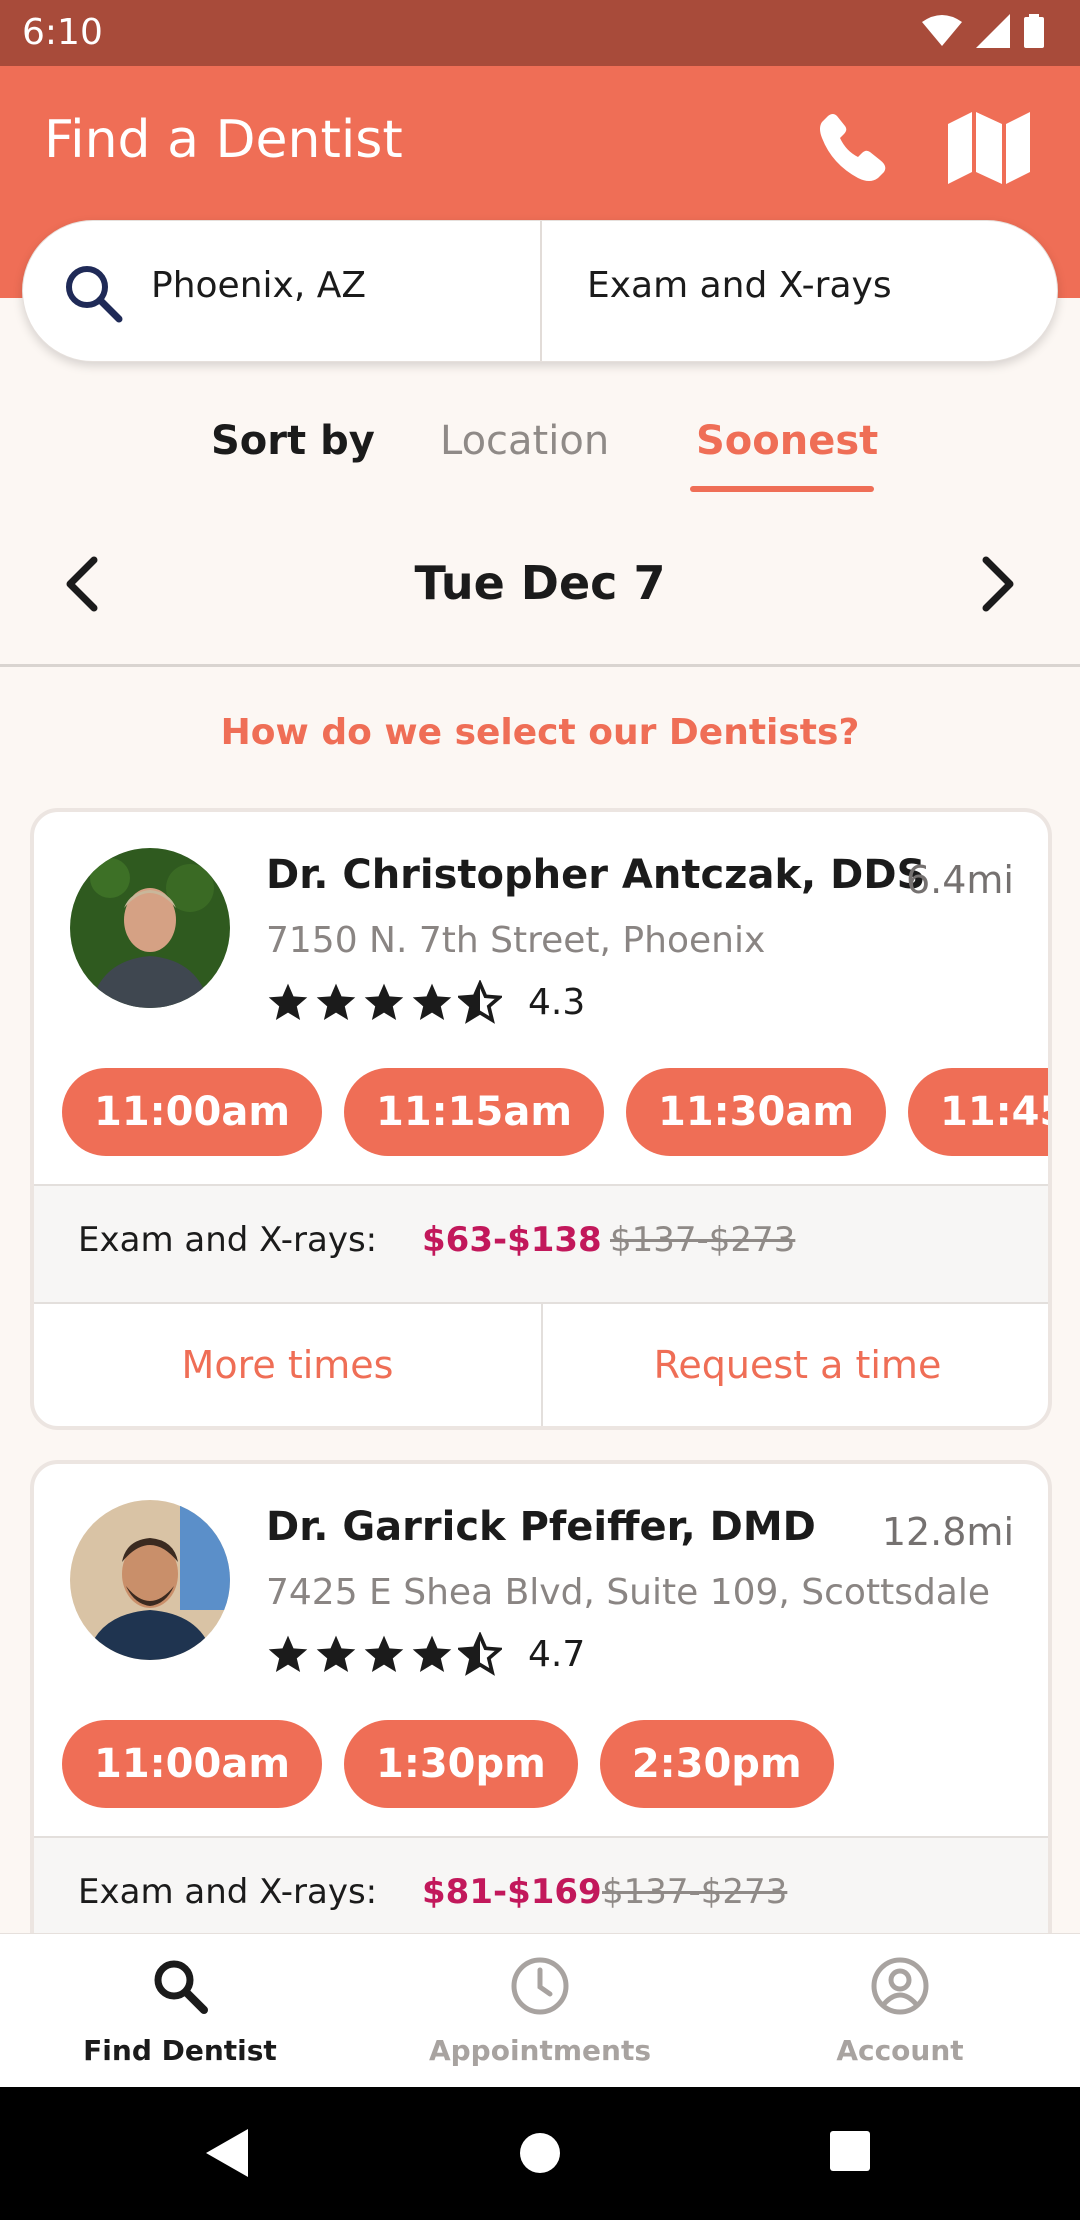 The width and height of the screenshot is (1080, 2220). Describe the element at coordinates (512, 1892) in the screenshot. I see `discount-price: $81-$169` at that location.